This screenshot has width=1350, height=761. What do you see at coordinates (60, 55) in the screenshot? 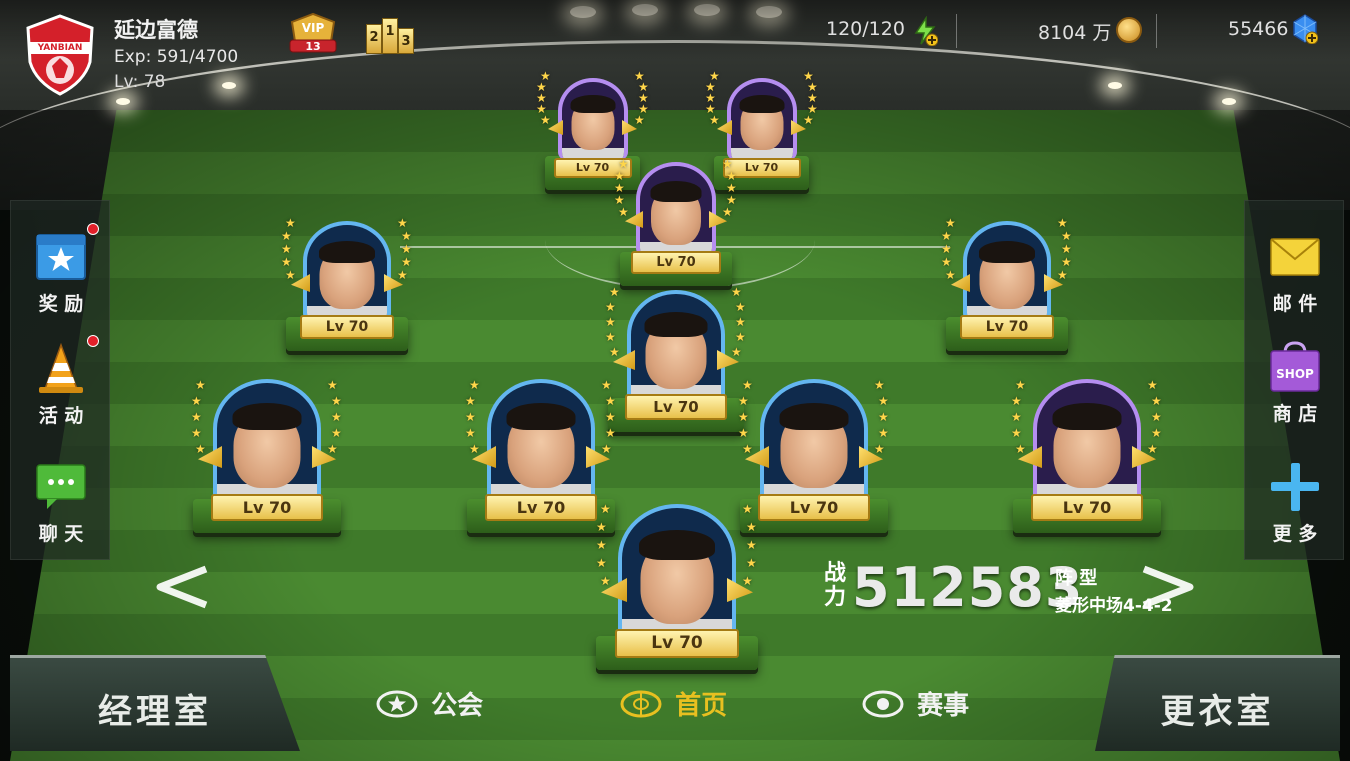
I see `club-crest: YANBIAN` at bounding box center [60, 55].